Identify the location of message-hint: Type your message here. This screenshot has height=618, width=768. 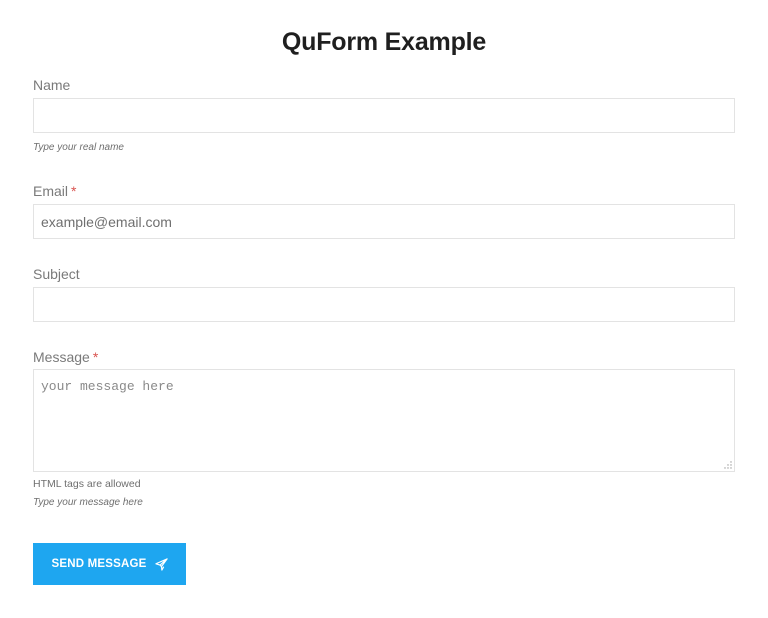
(88, 502).